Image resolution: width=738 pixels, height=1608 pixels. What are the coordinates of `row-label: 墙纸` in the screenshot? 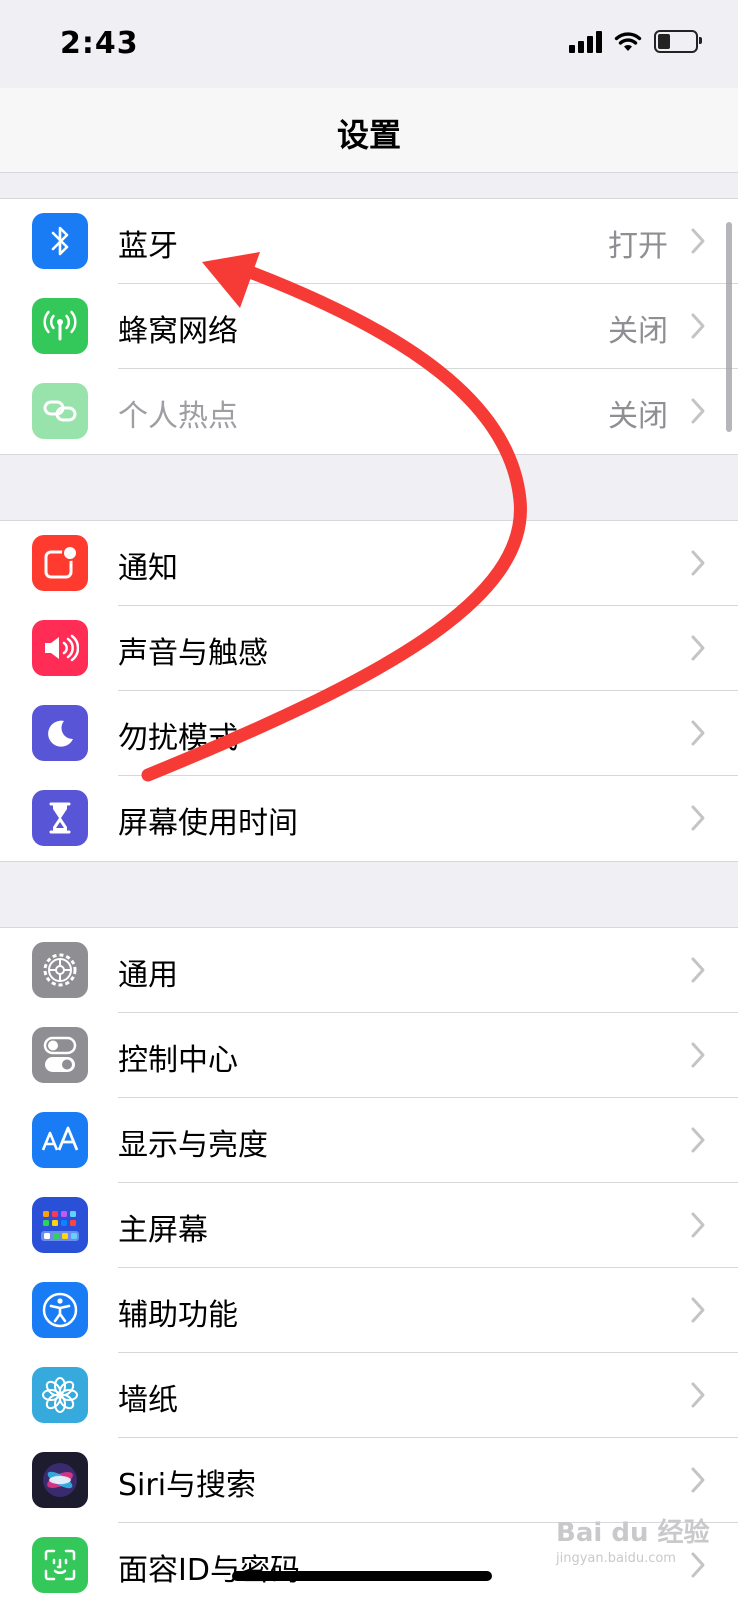 It's located at (148, 1400).